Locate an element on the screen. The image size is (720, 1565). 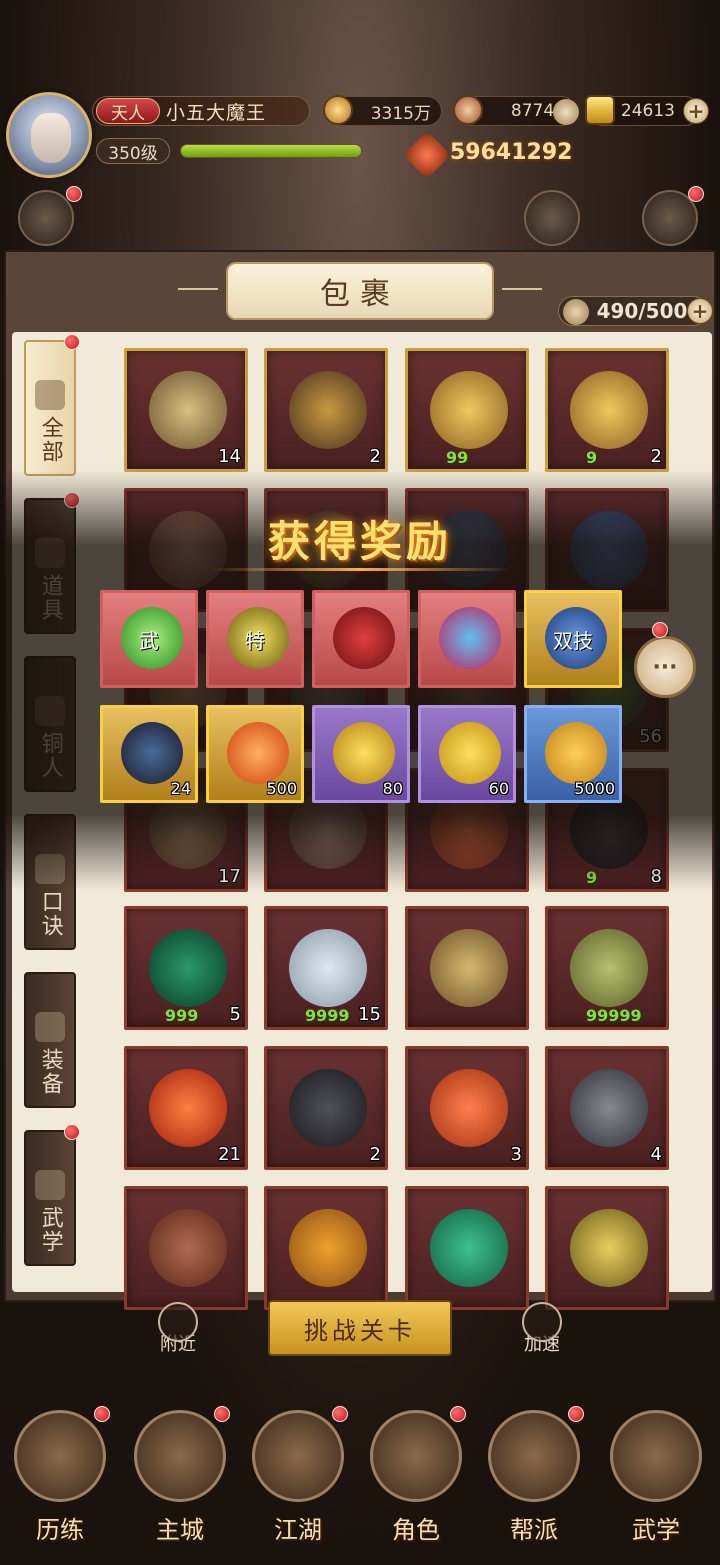
nearby-button: 附近 is located at coordinates (178, 1329).